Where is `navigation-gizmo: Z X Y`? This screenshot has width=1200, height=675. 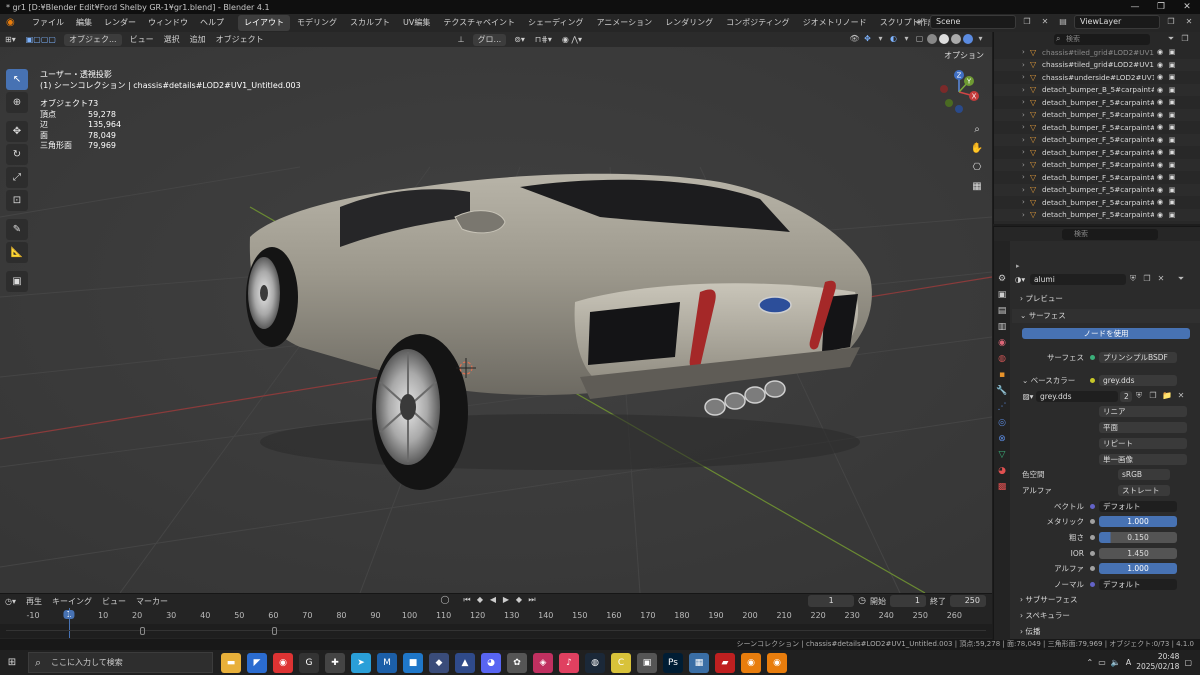 navigation-gizmo: Z X Y is located at coordinates (959, 92).